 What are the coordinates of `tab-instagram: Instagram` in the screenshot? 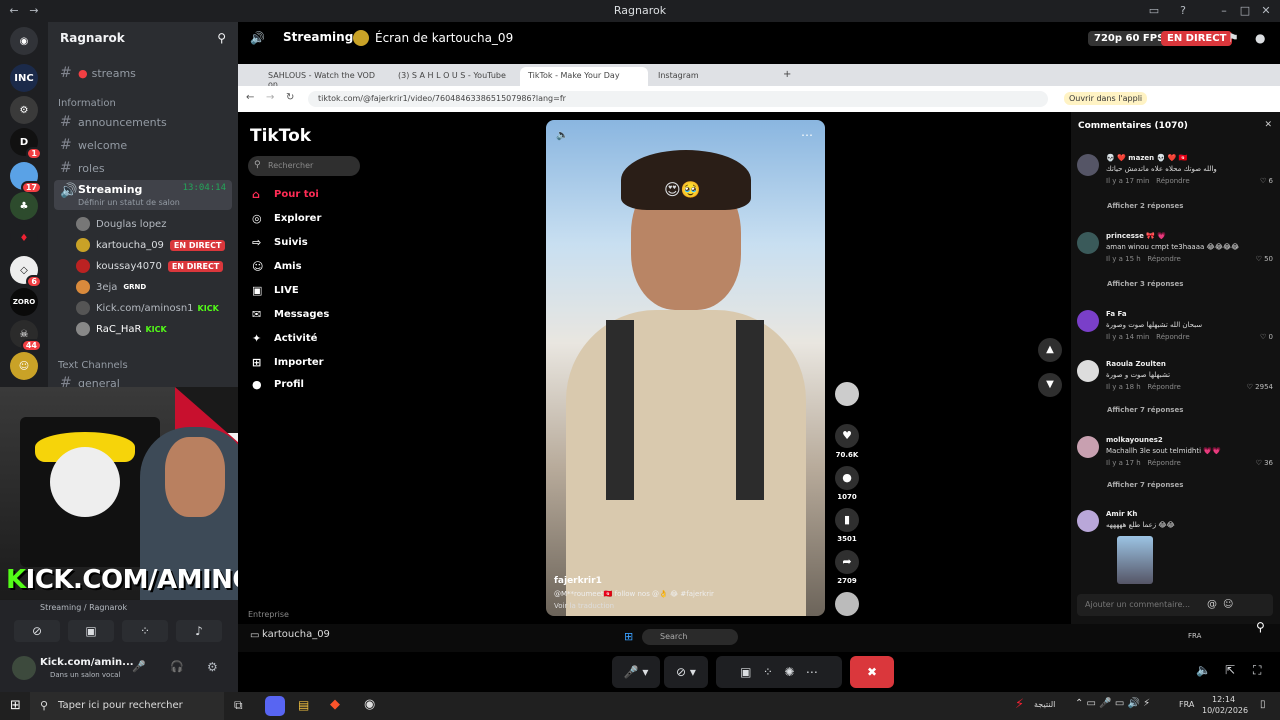 It's located at (714, 76).